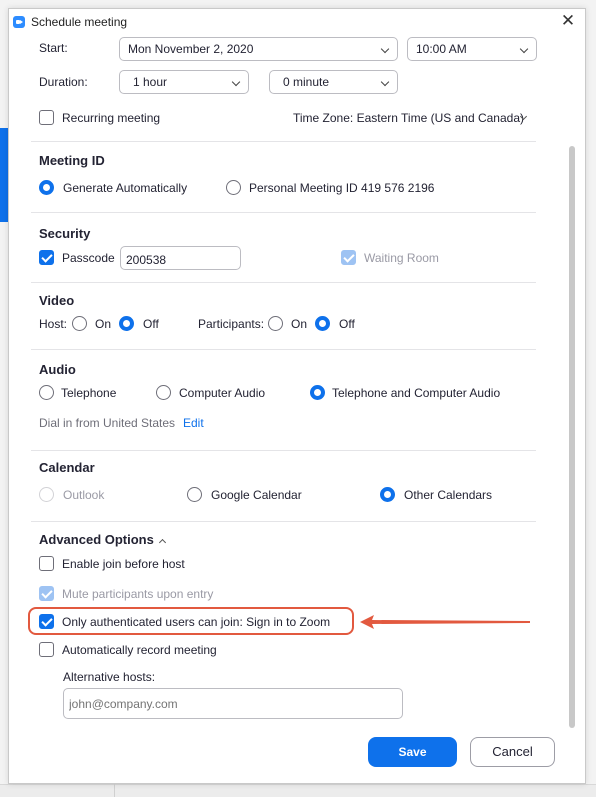 The image size is (596, 797). What do you see at coordinates (46, 117) in the screenshot?
I see `recurring-checkbox` at bounding box center [46, 117].